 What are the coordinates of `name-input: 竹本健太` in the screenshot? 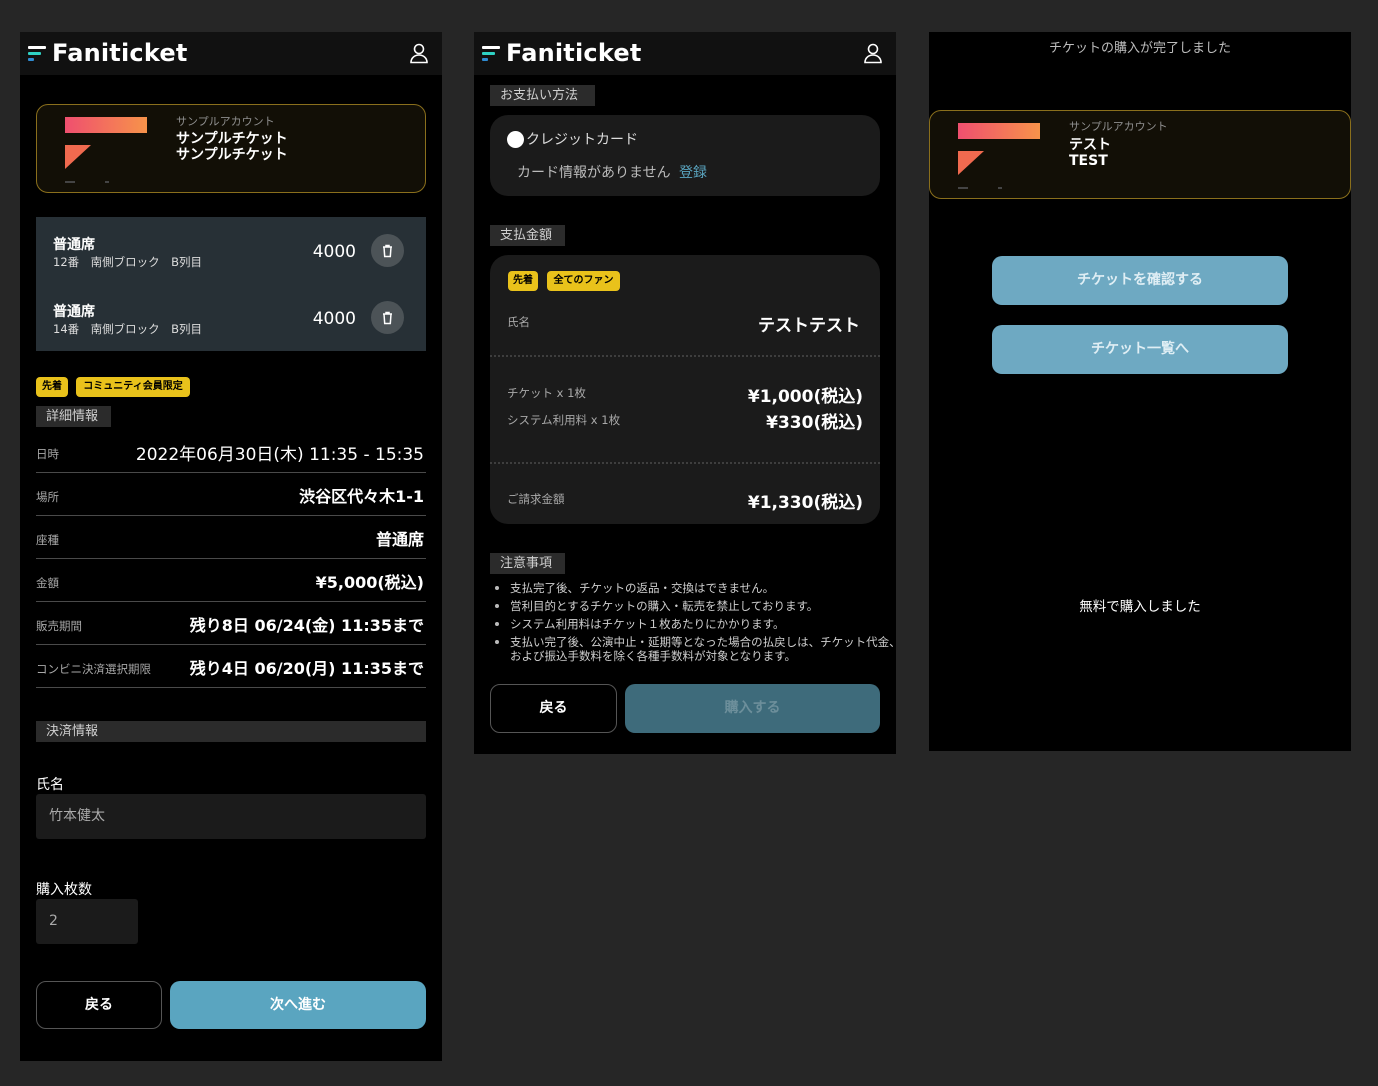 It's located at (231, 816).